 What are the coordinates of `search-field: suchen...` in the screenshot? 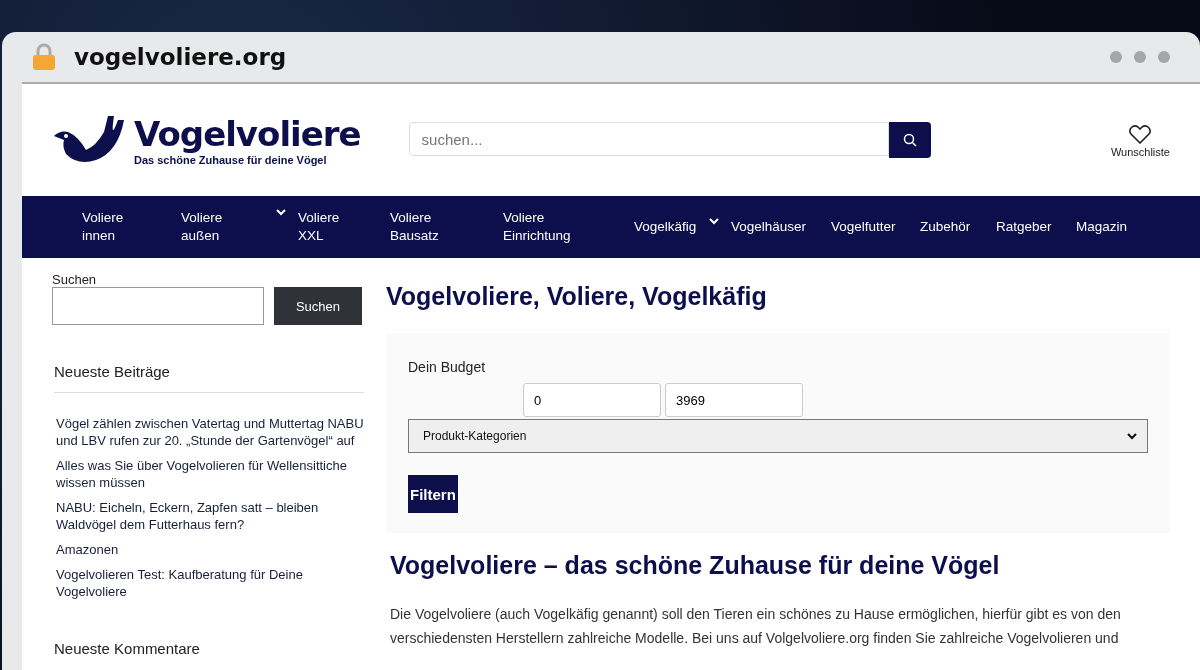 It's located at (648, 139).